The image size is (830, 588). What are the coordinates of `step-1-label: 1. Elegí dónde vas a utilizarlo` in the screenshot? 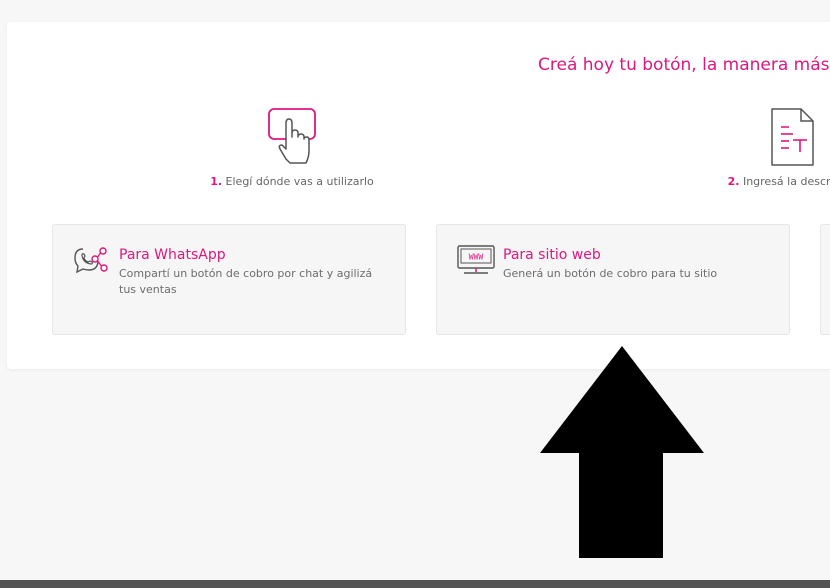 It's located at (292, 181).